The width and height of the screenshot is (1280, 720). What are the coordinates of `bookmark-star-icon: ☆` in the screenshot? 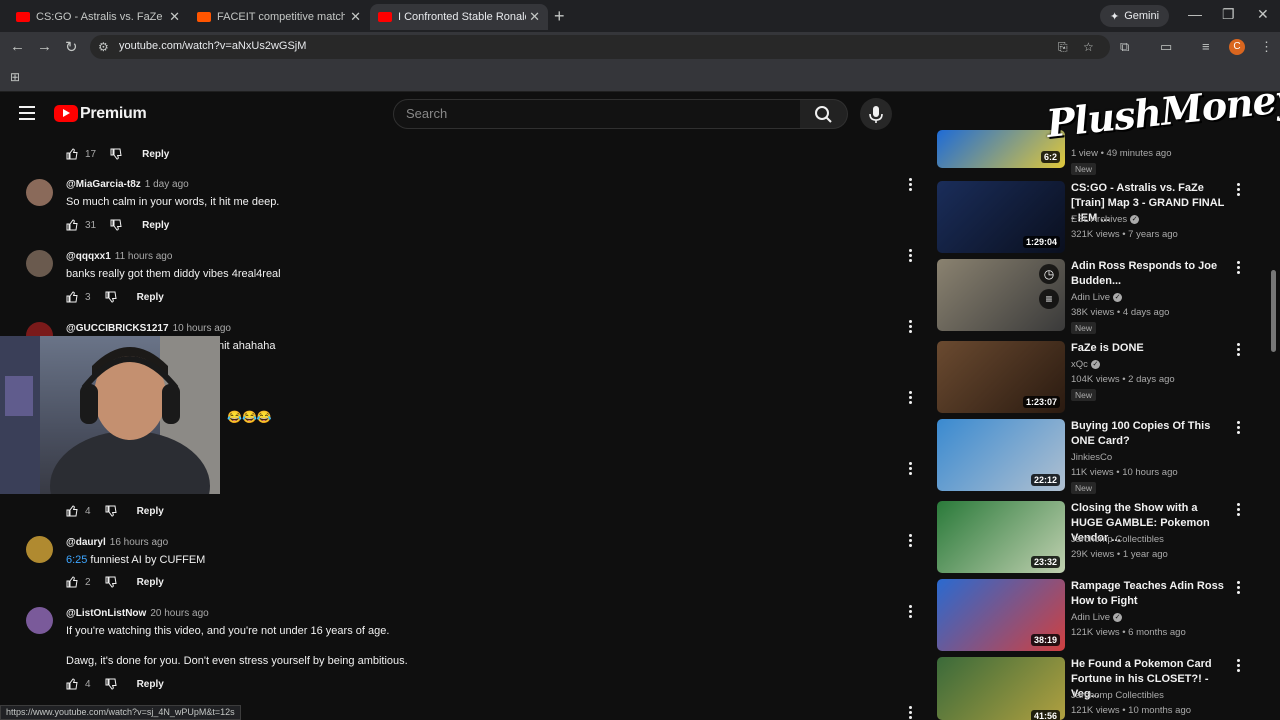 It's located at (1088, 47).